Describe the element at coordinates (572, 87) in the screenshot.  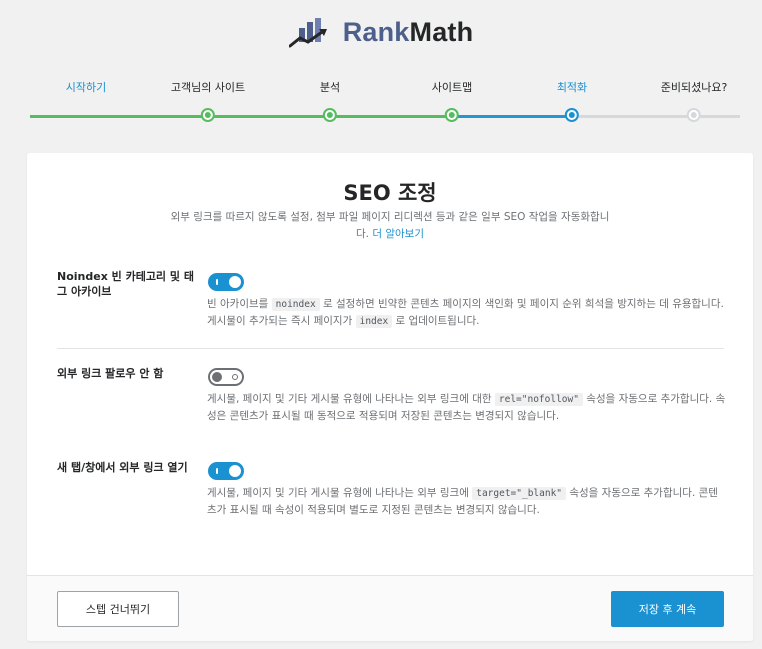
I see `step-label: 최적화` at that location.